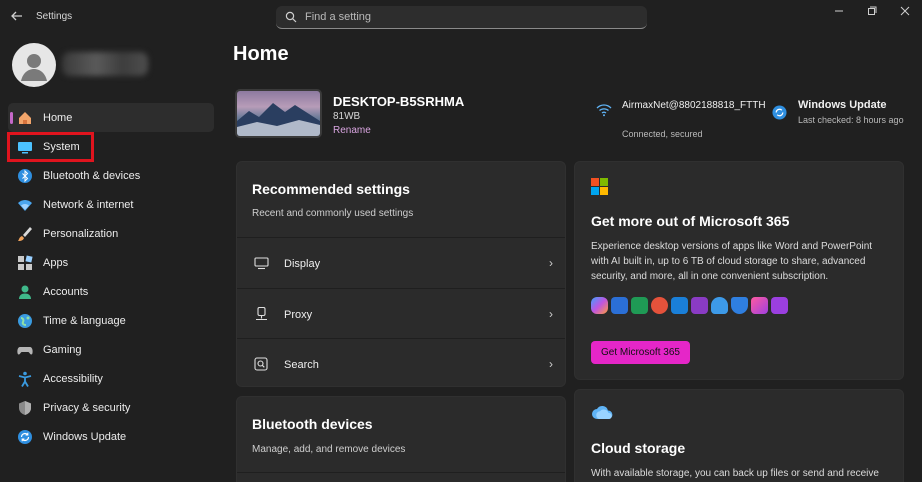 The height and width of the screenshot is (482, 922). I want to click on update-icon, so click(25, 436).